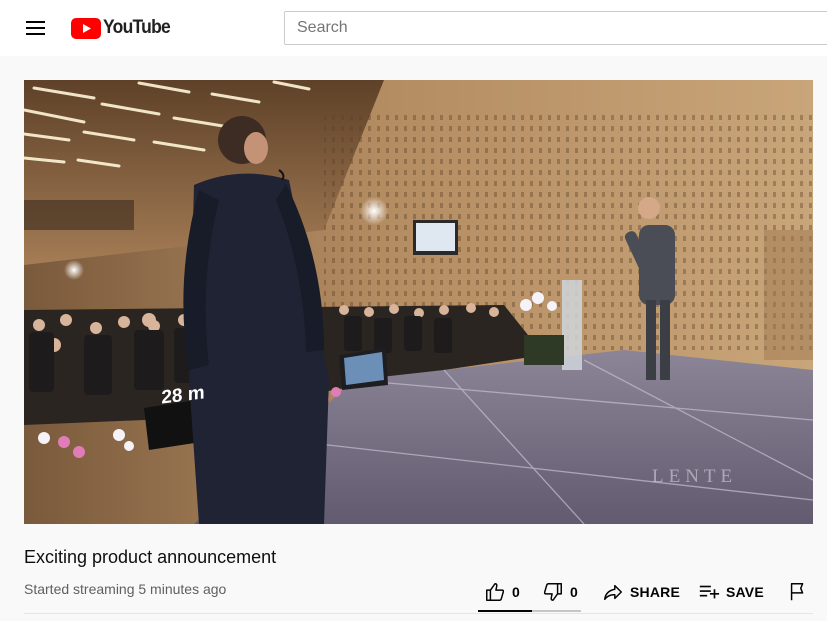 This screenshot has width=827, height=621. What do you see at coordinates (125, 589) in the screenshot?
I see `stream-status: Started streaming 5 minutes ago` at bounding box center [125, 589].